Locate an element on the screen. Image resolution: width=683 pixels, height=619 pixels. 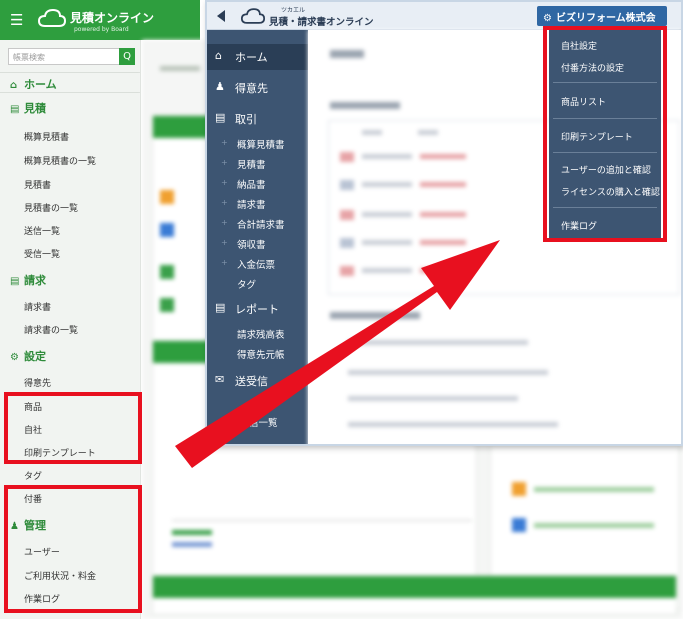
old-section-settings: ⚙ 設定 is located at coordinates (28, 356).